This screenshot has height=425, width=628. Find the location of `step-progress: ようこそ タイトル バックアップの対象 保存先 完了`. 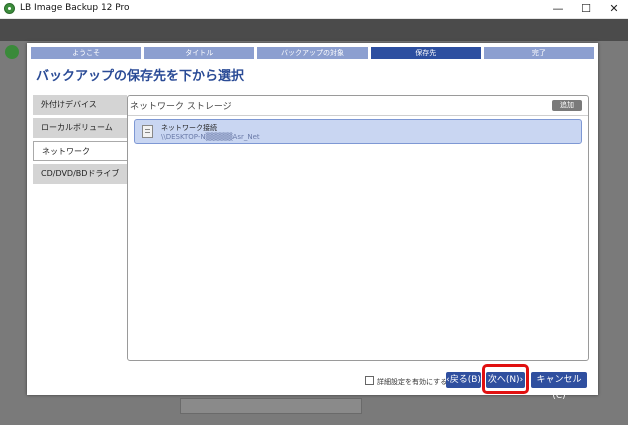

step-progress: ようこそ タイトル バックアップの対象 保存先 完了 is located at coordinates (313, 53).